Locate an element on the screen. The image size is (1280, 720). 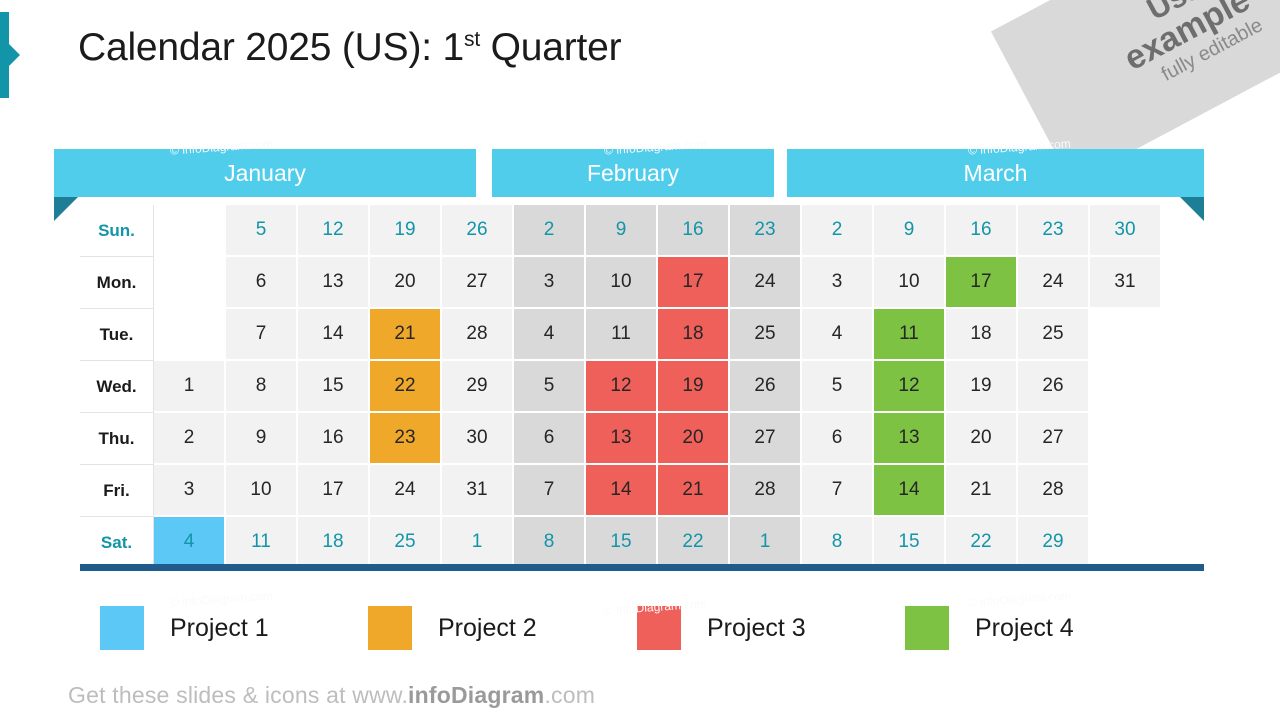
calendar-day-cell-marked: 11 is located at coordinates (910, 335).